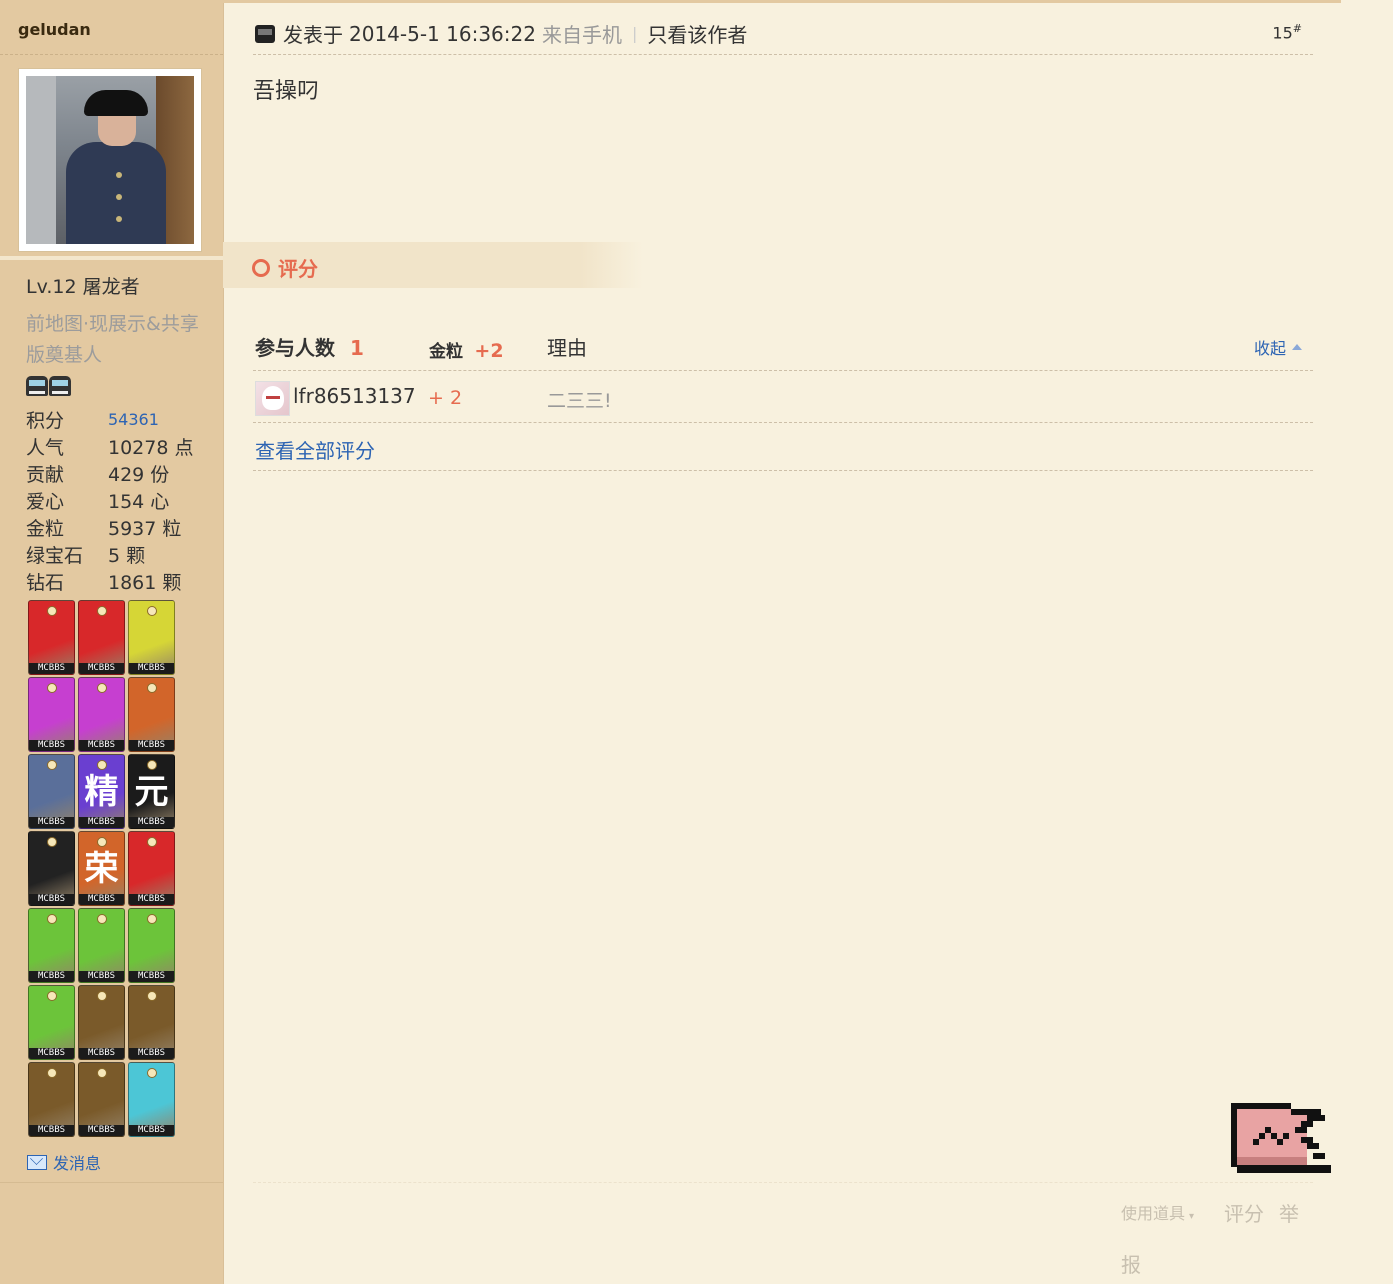 The image size is (1393, 1284). I want to click on logo-medal-icon: MCBBS, so click(151, 868).